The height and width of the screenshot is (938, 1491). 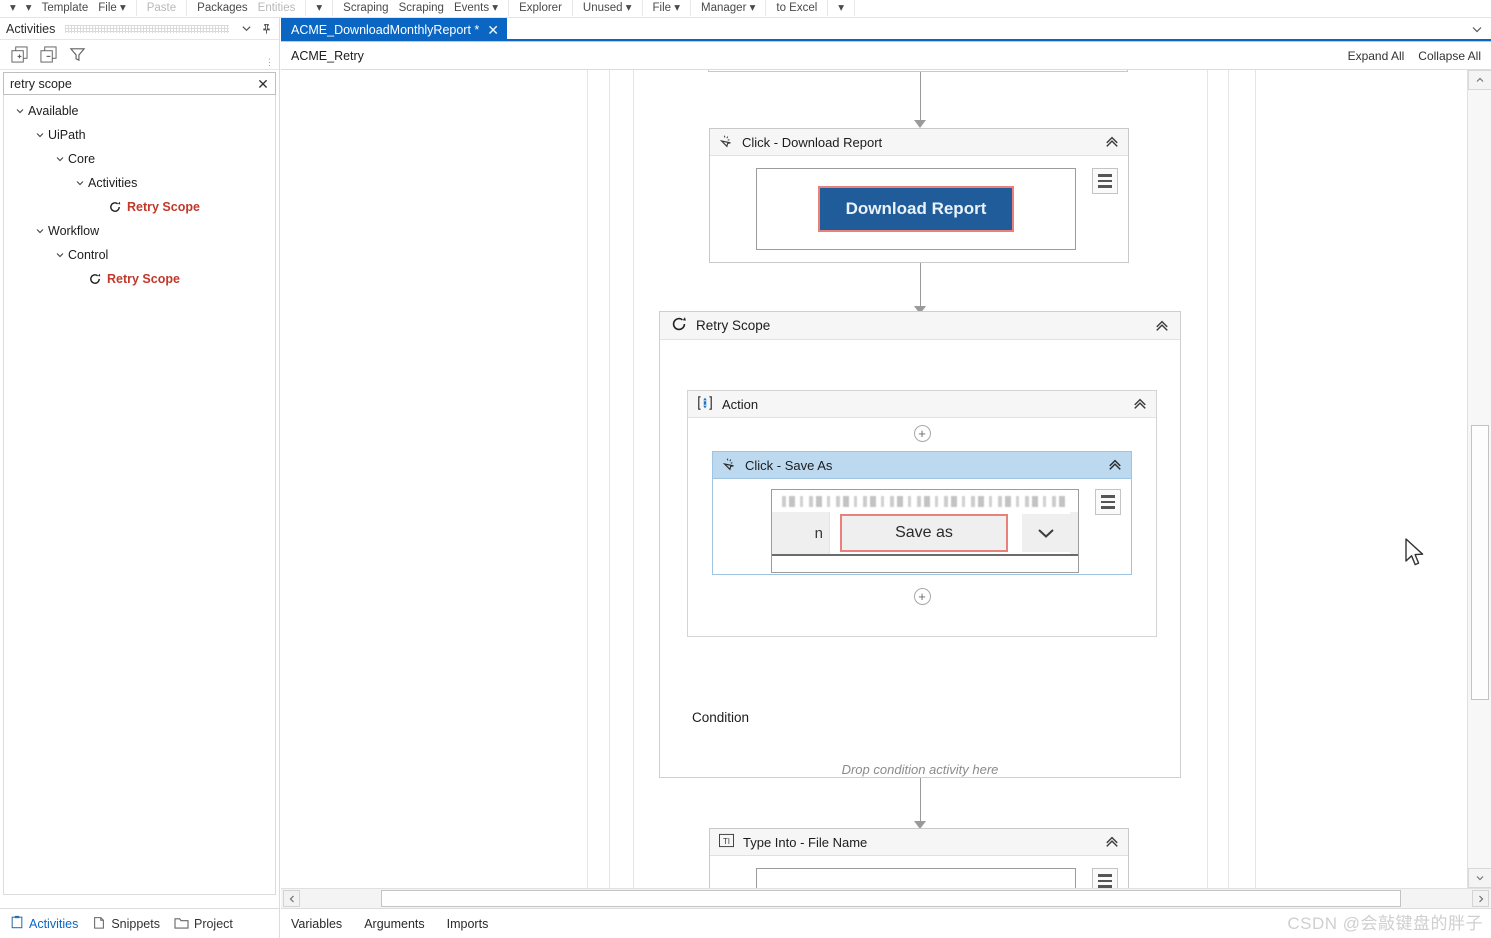 What do you see at coordinates (922, 433) in the screenshot?
I see `add-activity-button-top: +` at bounding box center [922, 433].